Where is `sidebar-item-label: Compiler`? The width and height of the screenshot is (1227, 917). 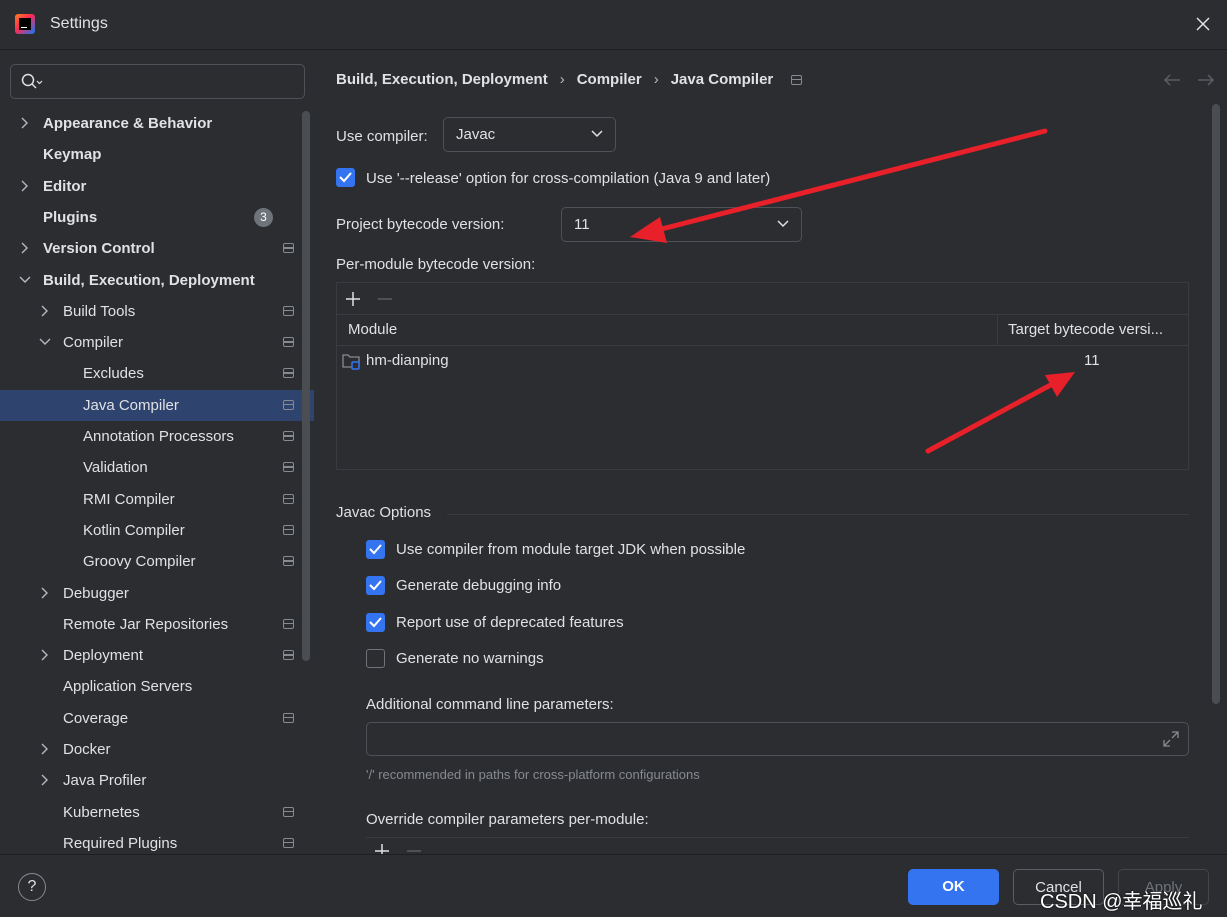
sidebar-item-label: Compiler is located at coordinates (93, 343).